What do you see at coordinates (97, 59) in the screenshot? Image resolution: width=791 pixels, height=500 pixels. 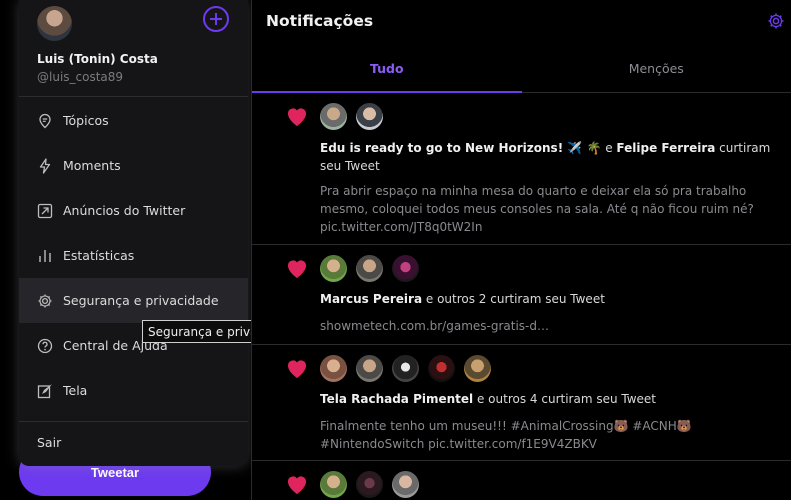 I see `user-name: Luis (Tonin) Costa` at bounding box center [97, 59].